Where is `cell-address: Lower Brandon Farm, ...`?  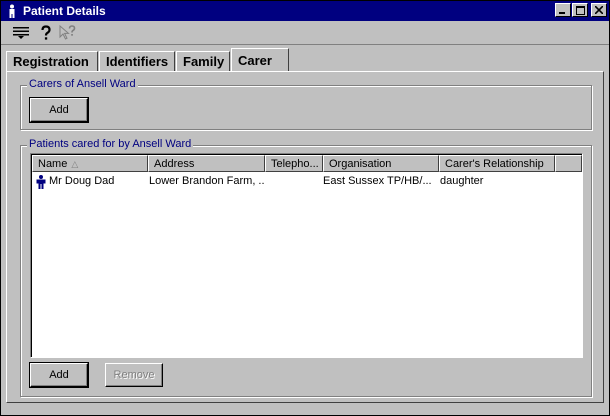
cell-address: Lower Brandon Farm, ... is located at coordinates (206, 181).